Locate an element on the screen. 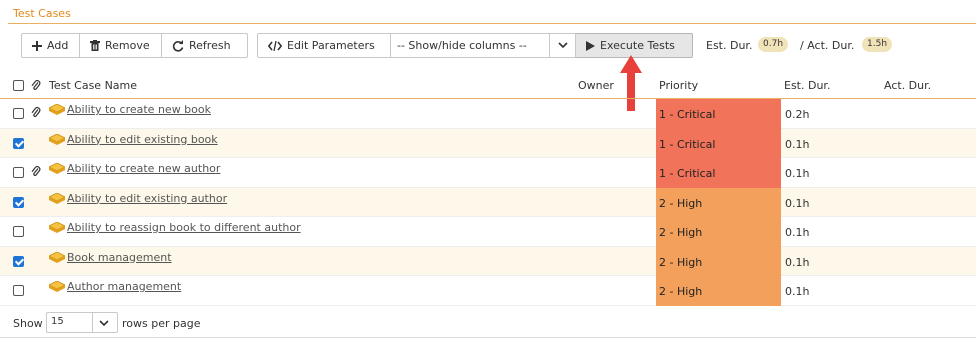 Image resolution: width=976 pixels, height=340 pixels. page-size-select: 15 is located at coordinates (82, 322).